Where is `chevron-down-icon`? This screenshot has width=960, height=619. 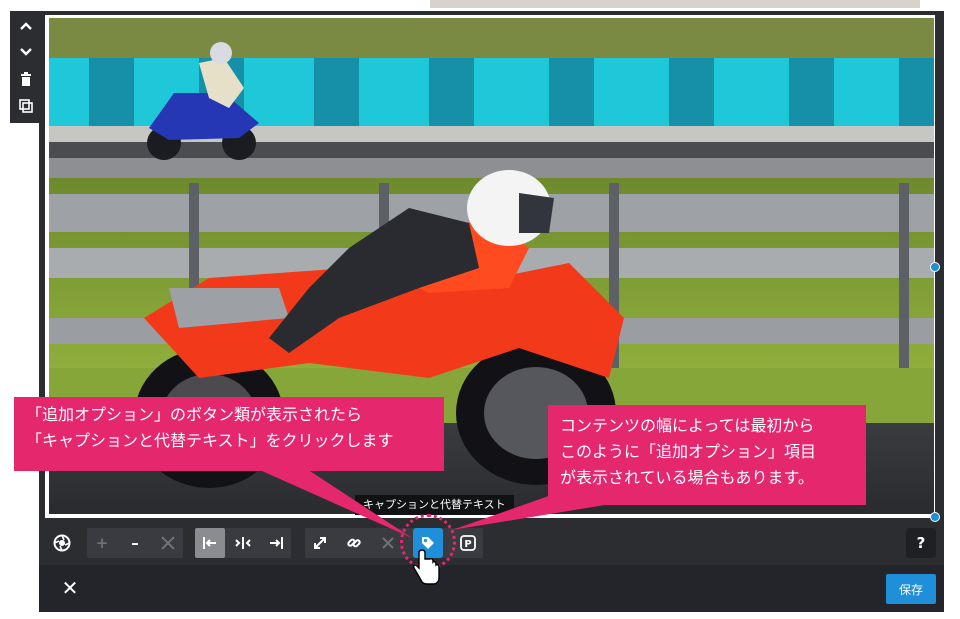
chevron-down-icon is located at coordinates (26, 52).